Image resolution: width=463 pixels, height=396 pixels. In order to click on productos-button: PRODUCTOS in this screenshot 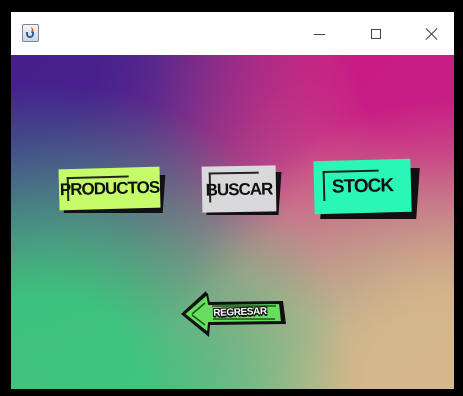, I will do `click(112, 191)`.